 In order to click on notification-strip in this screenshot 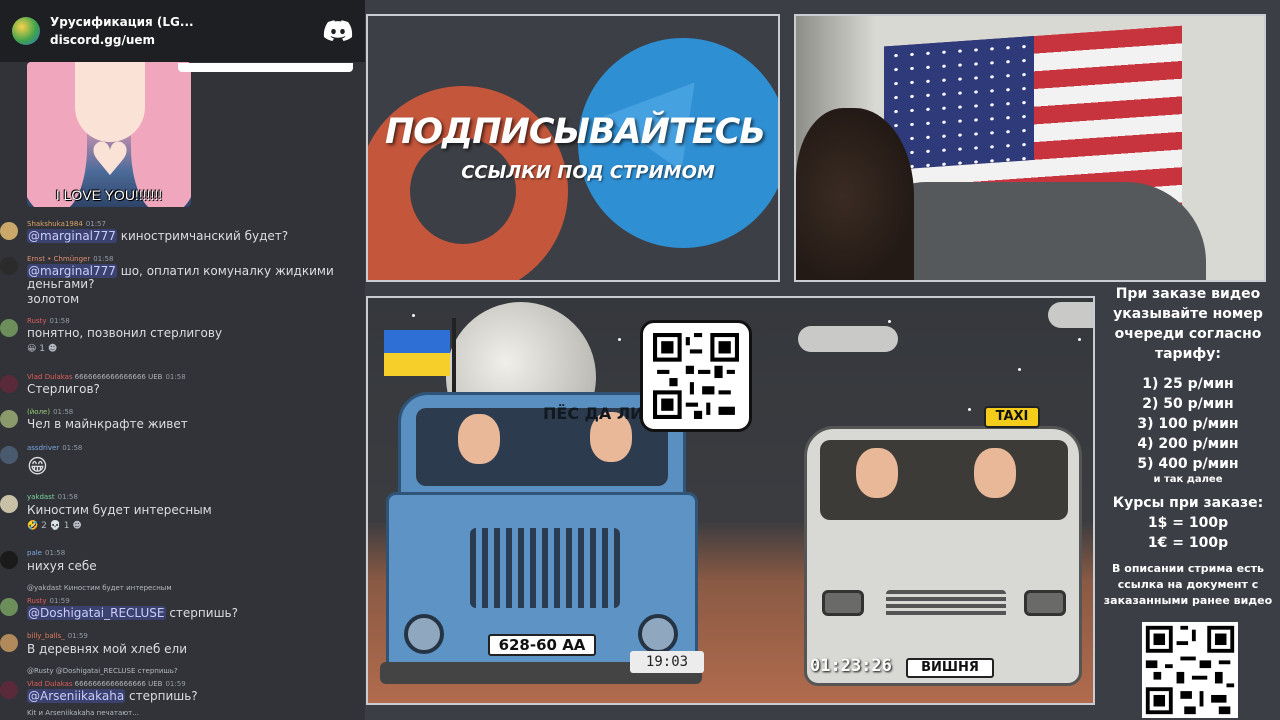, I will do `click(265, 67)`.